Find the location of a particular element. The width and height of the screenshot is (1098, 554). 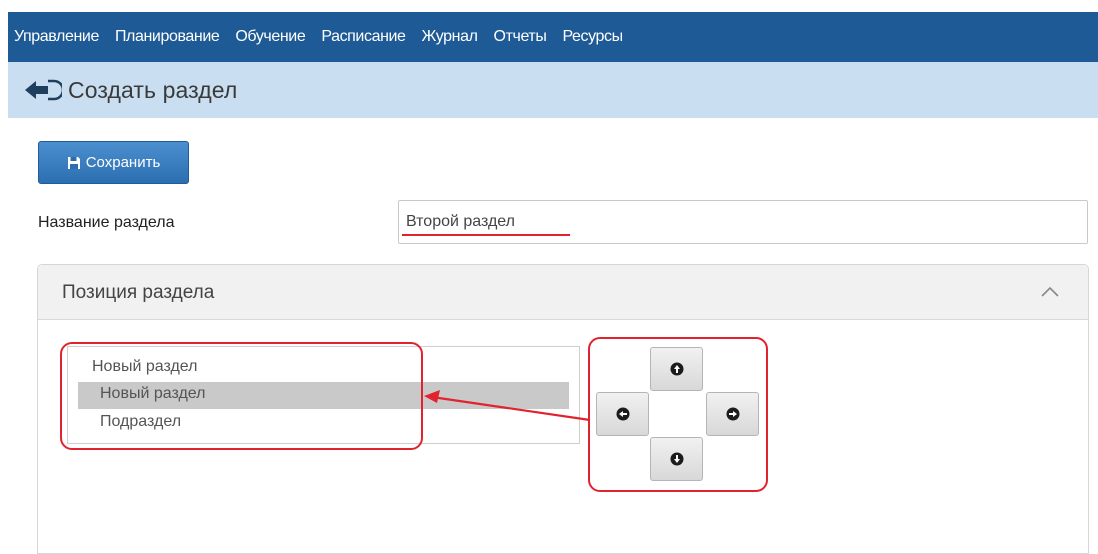

section-name-input is located at coordinates (743, 222).